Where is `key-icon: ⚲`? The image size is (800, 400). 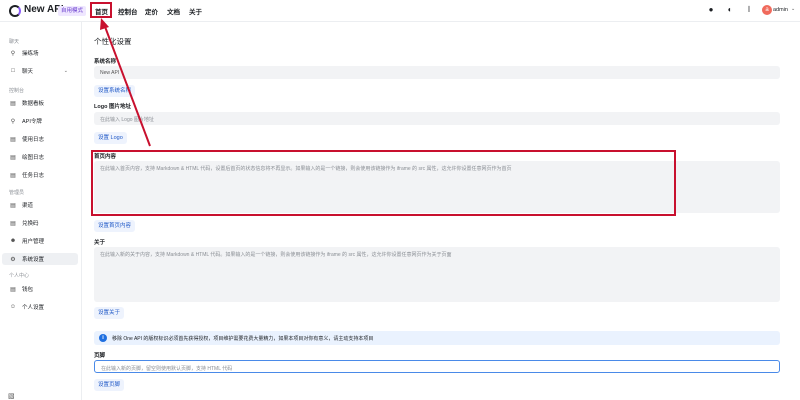
key-icon: ⚲ is located at coordinates (13, 121).